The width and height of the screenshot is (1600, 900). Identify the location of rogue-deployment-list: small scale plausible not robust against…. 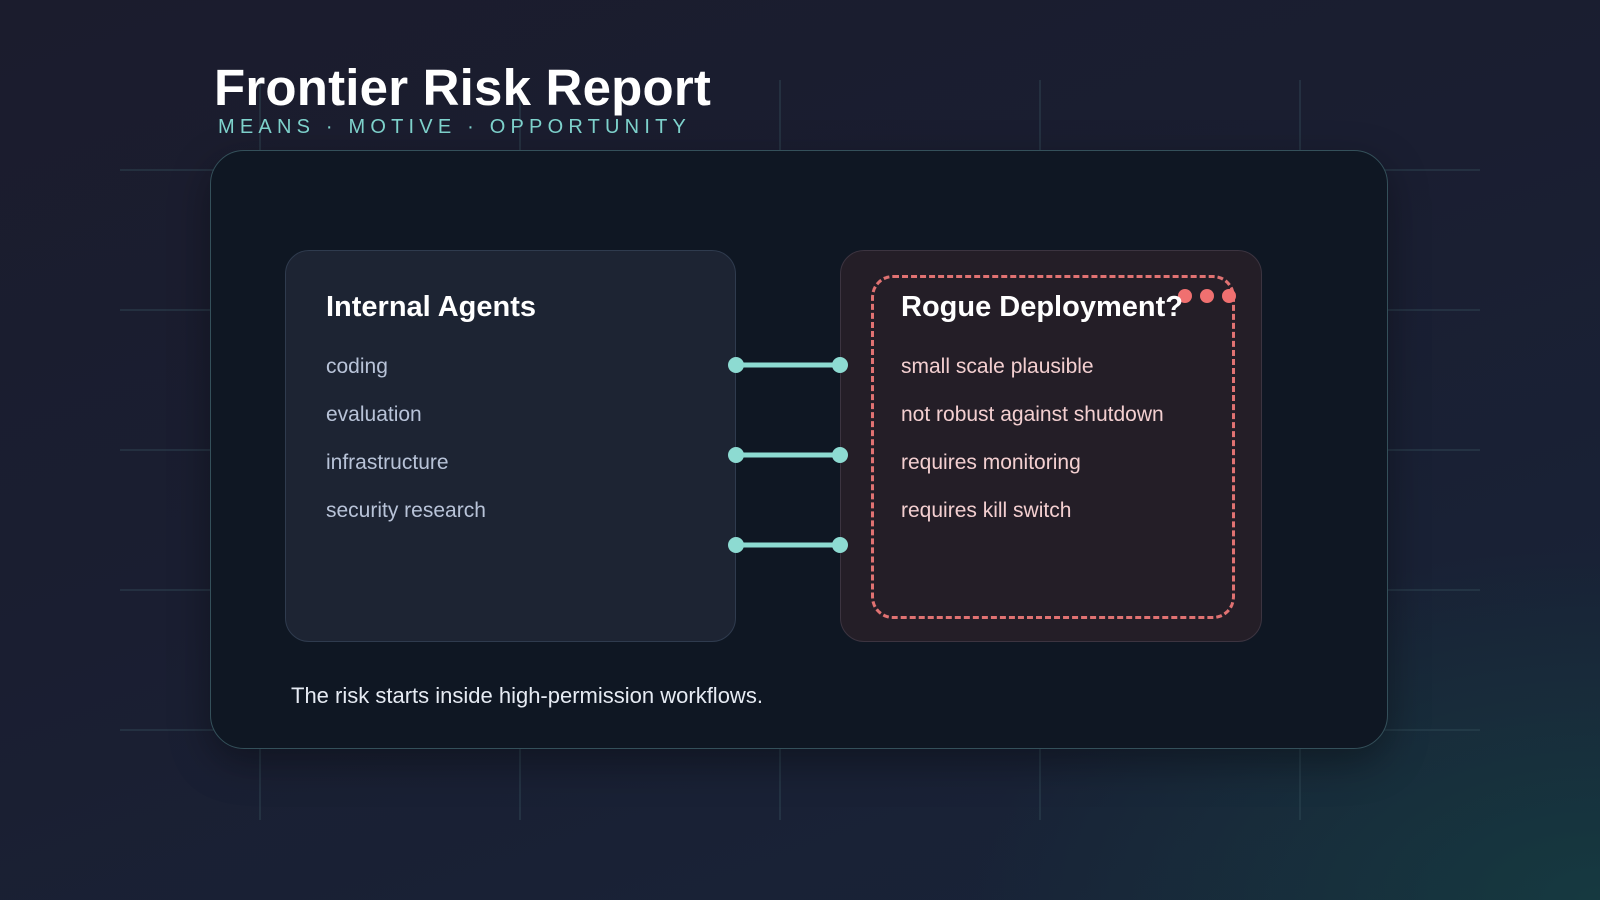
(1032, 451).